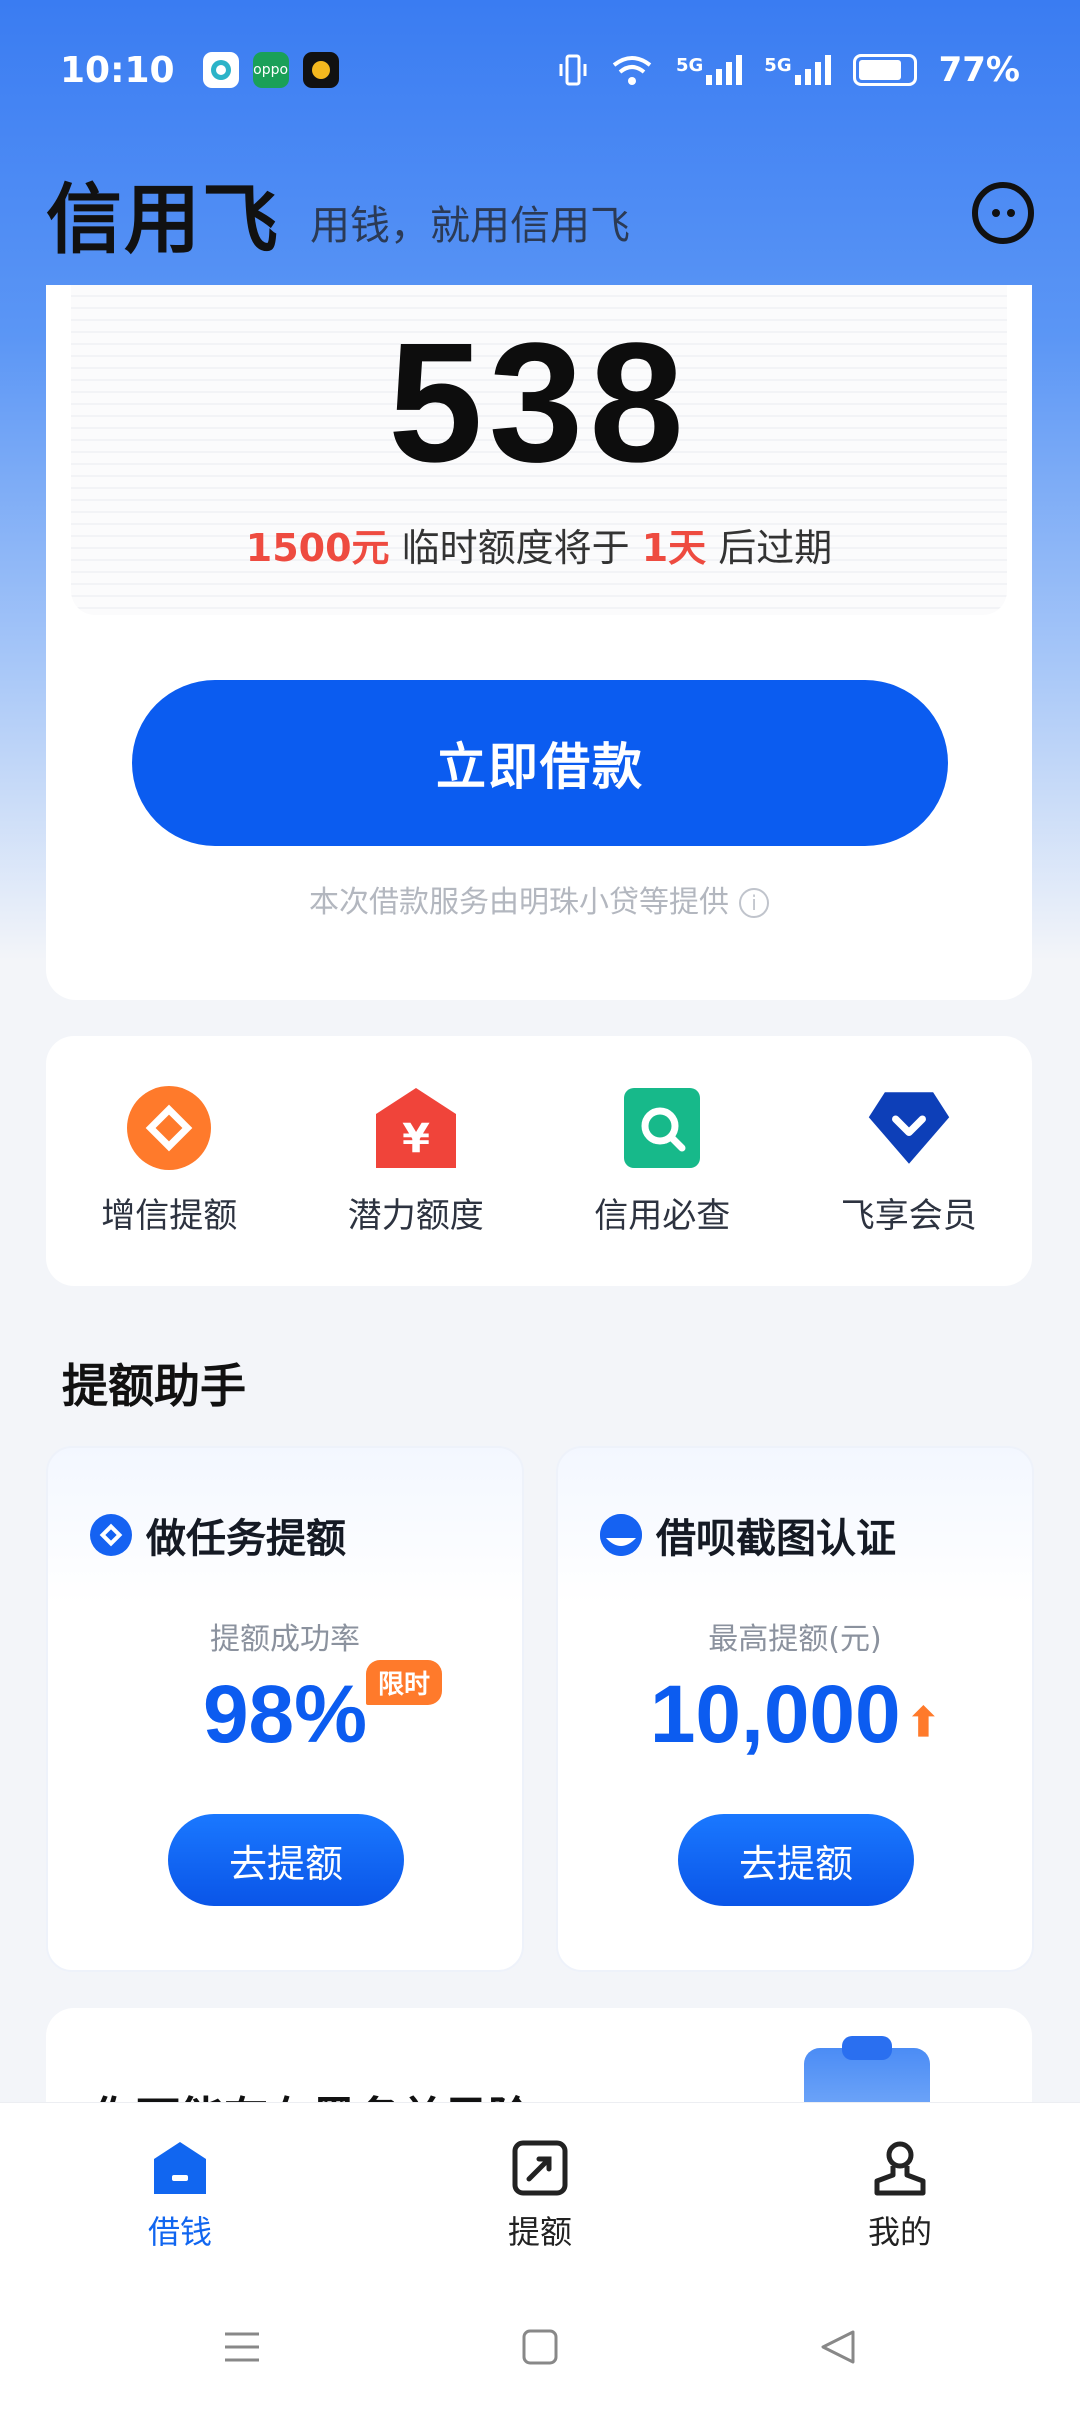 This screenshot has width=1080, height=2412. Describe the element at coordinates (900, 2210) in the screenshot. I see `tab-mine: 我的` at that location.